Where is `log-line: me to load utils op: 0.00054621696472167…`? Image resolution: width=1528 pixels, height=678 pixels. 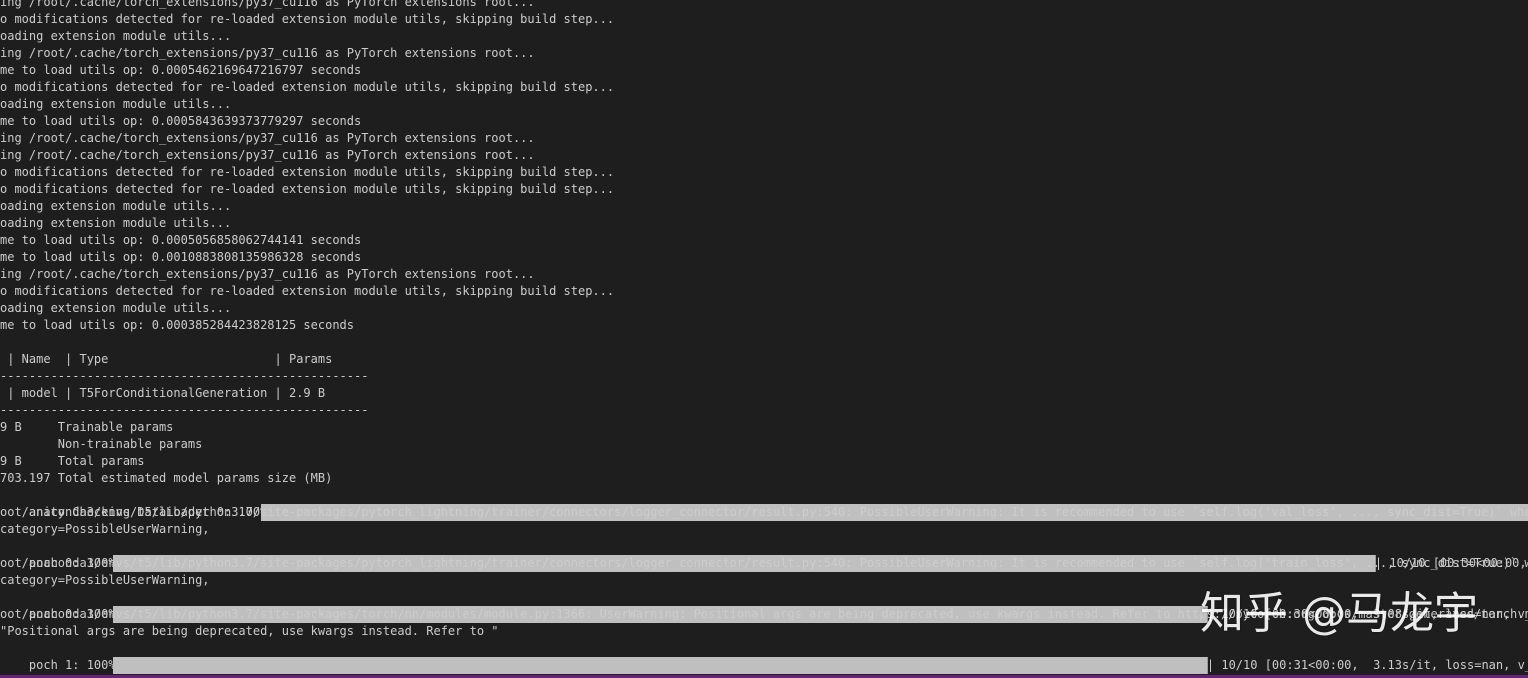 log-line: me to load utils op: 0.00054621696472167… is located at coordinates (181, 70).